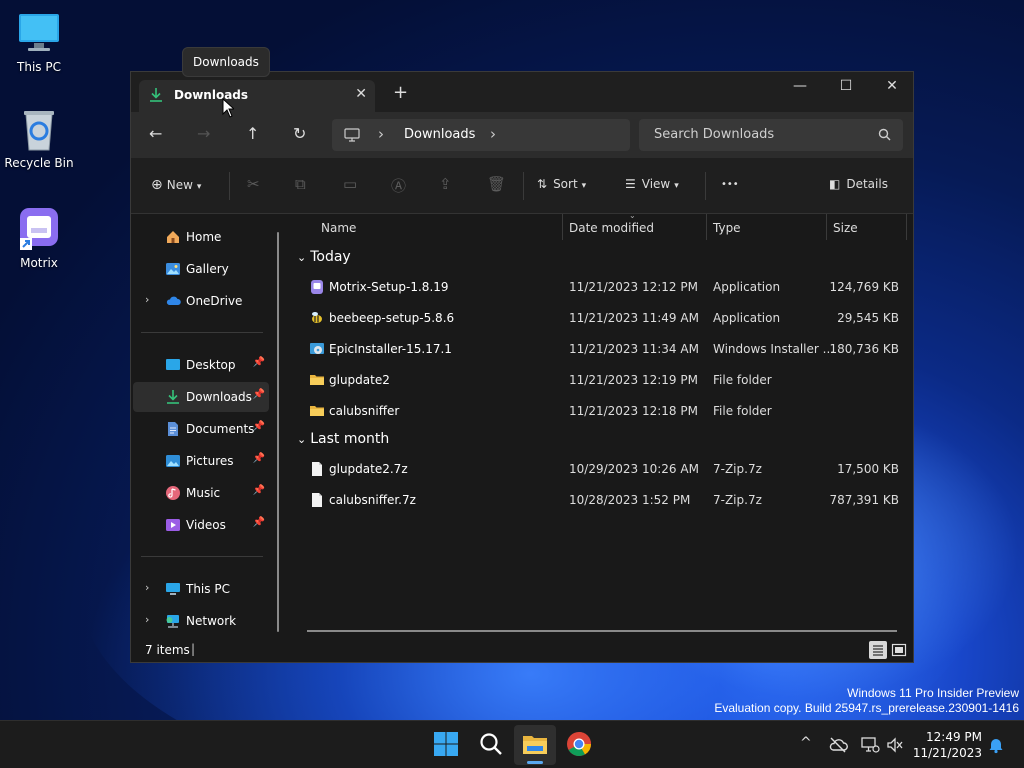  Describe the element at coordinates (201, 301) in the screenshot. I see `sidebar-item-onedrive: › OneDrive` at that location.